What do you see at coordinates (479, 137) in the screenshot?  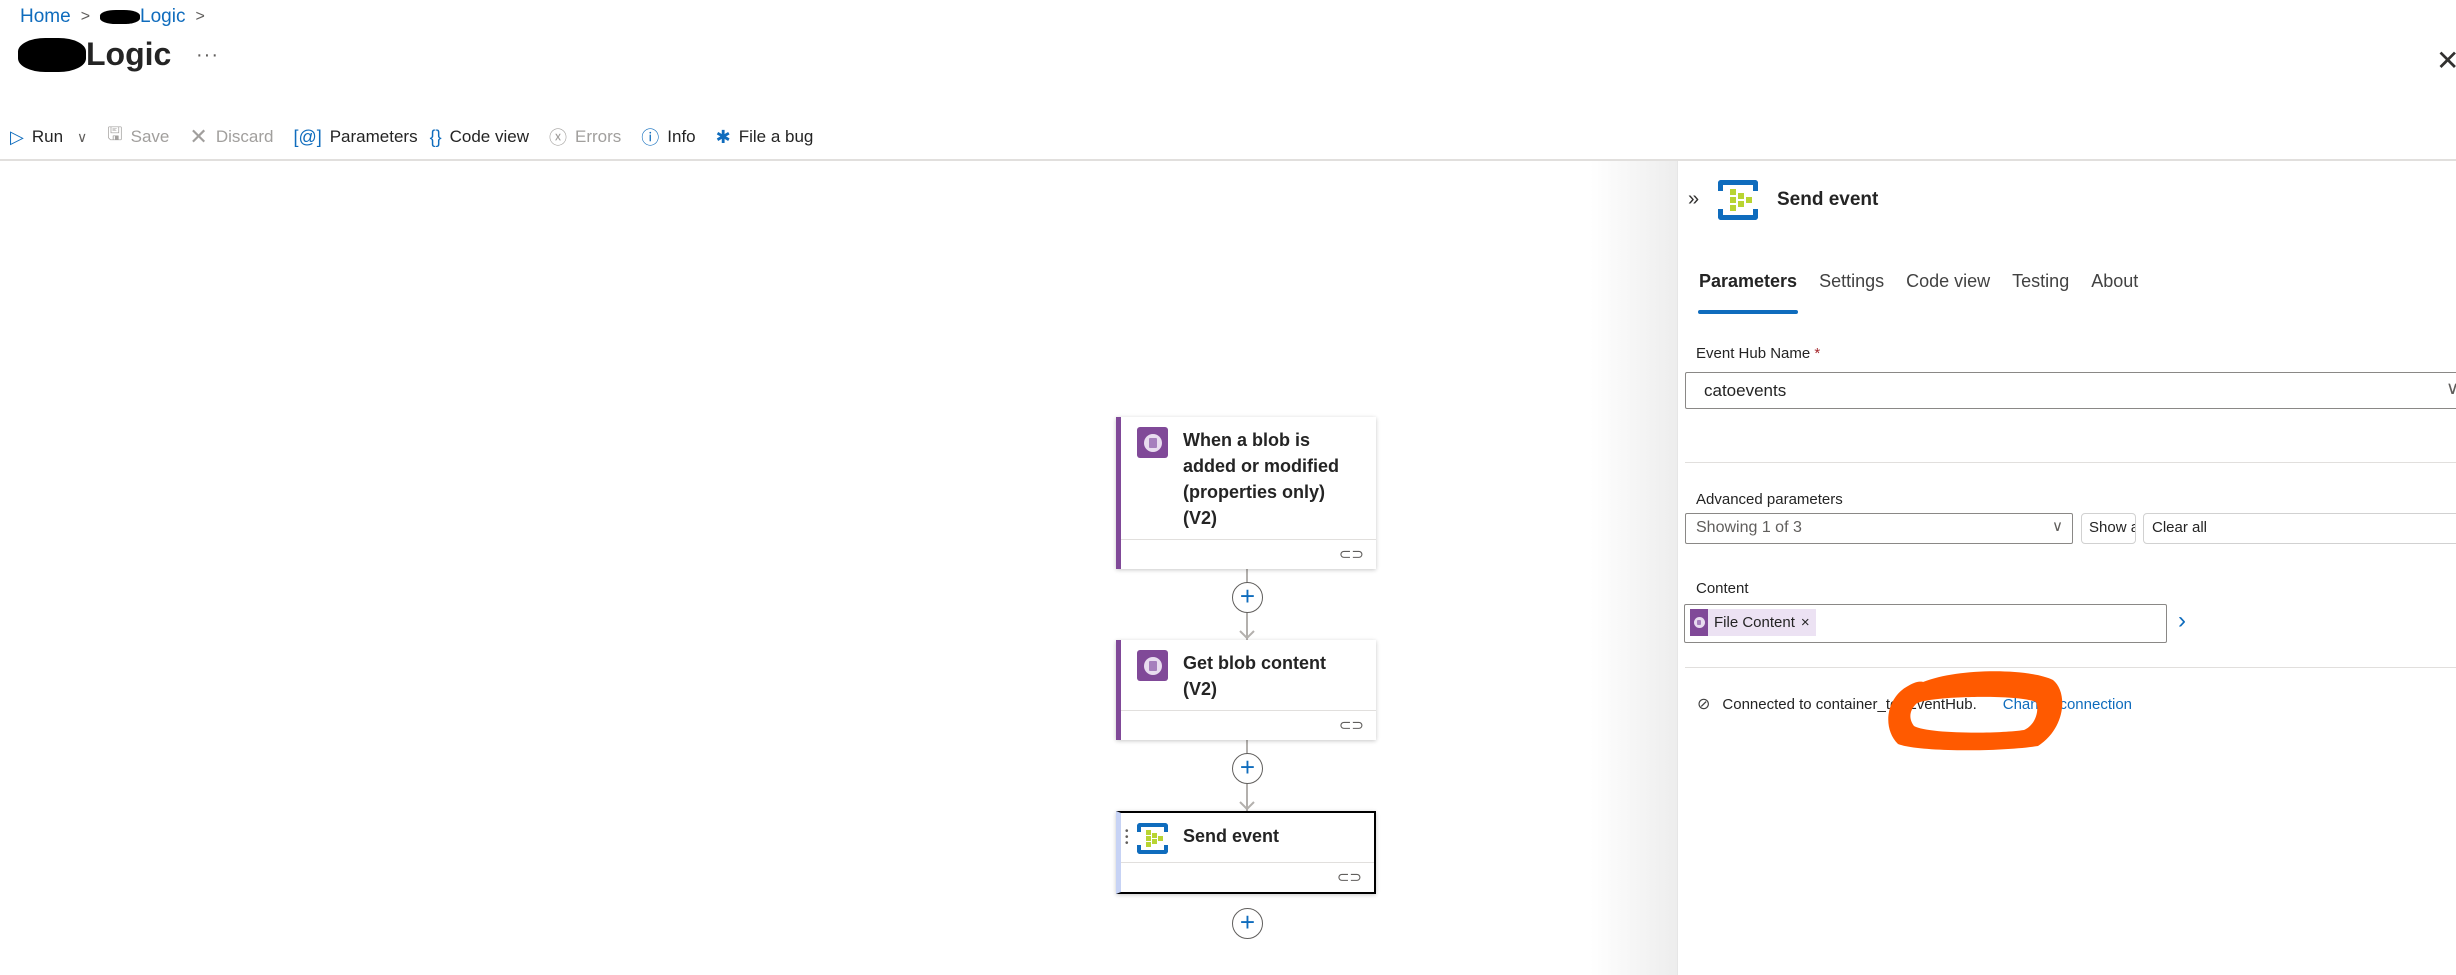 I see `code-view-button: {} Code view` at bounding box center [479, 137].